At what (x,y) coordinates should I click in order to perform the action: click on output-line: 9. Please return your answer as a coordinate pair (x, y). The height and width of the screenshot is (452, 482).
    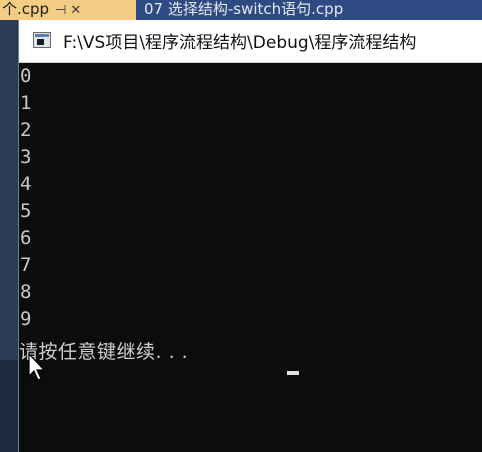
    Looking at the image, I should click on (26, 319).